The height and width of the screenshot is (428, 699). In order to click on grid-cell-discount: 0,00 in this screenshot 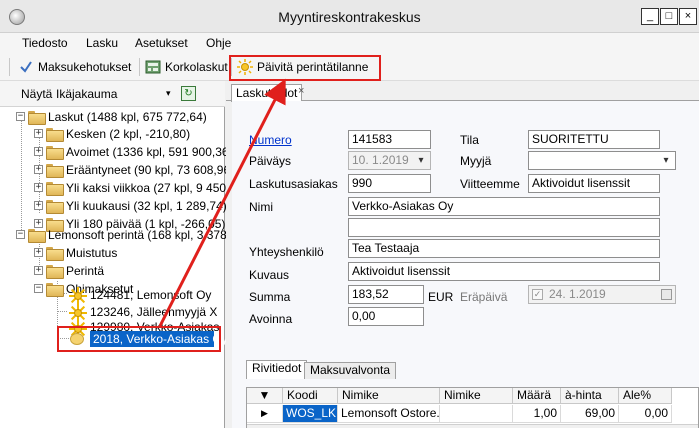, I will do `click(645, 414)`.